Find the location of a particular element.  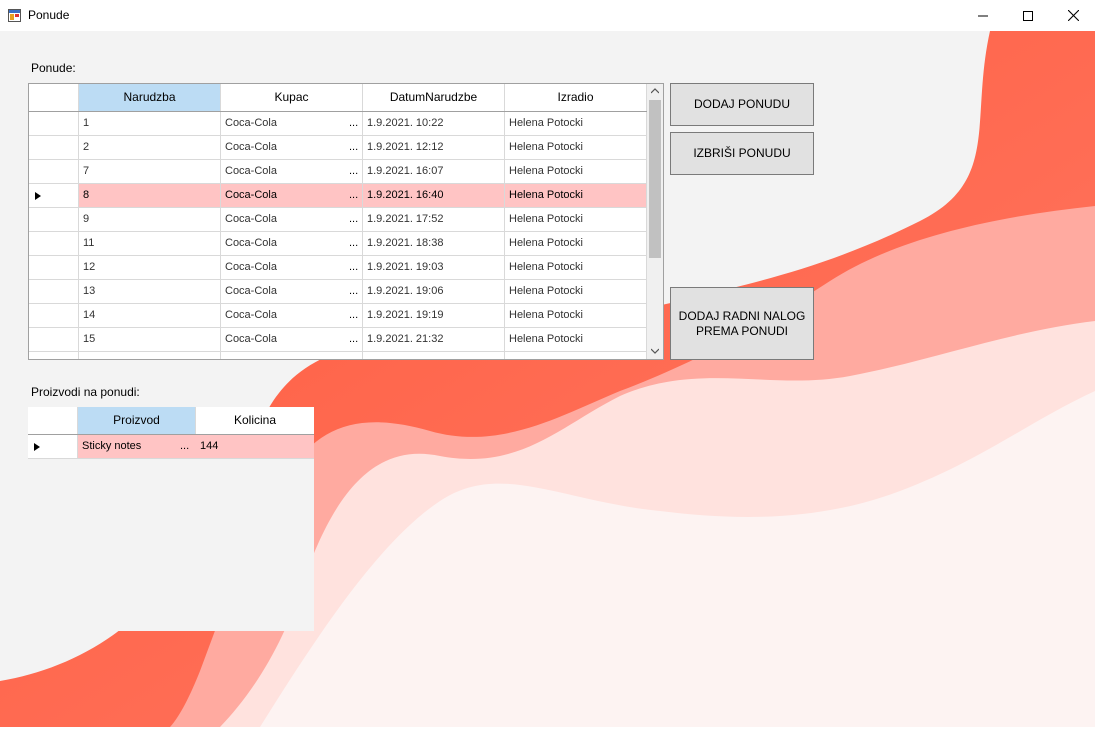

cell-narudzba: 8 is located at coordinates (150, 195).